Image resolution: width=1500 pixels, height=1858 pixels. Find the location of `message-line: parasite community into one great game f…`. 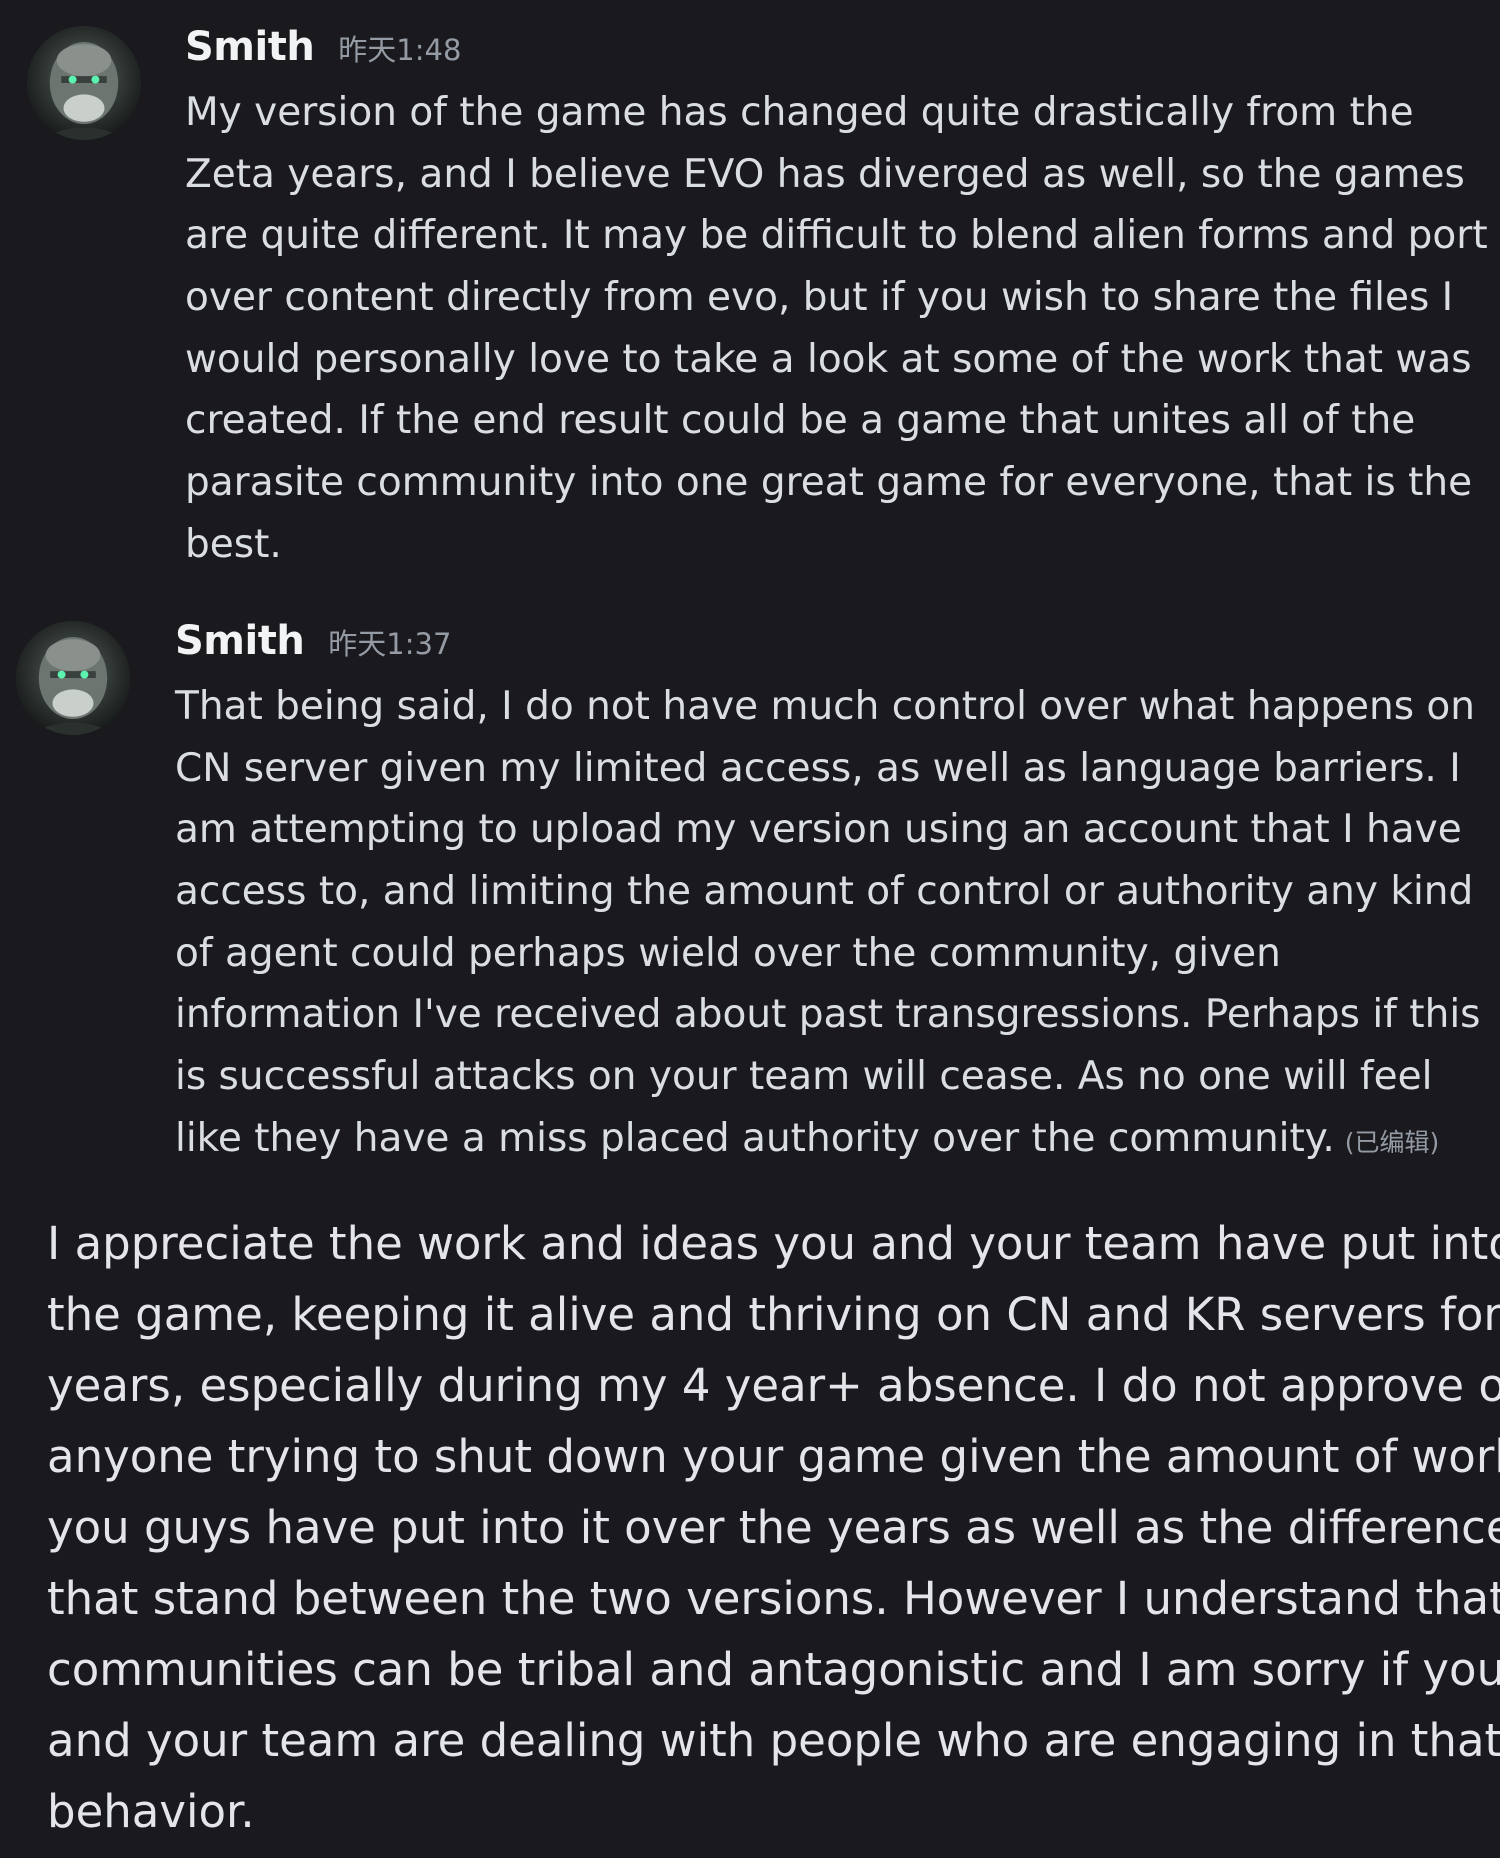

message-line: parasite community into one great game f… is located at coordinates (829, 483).